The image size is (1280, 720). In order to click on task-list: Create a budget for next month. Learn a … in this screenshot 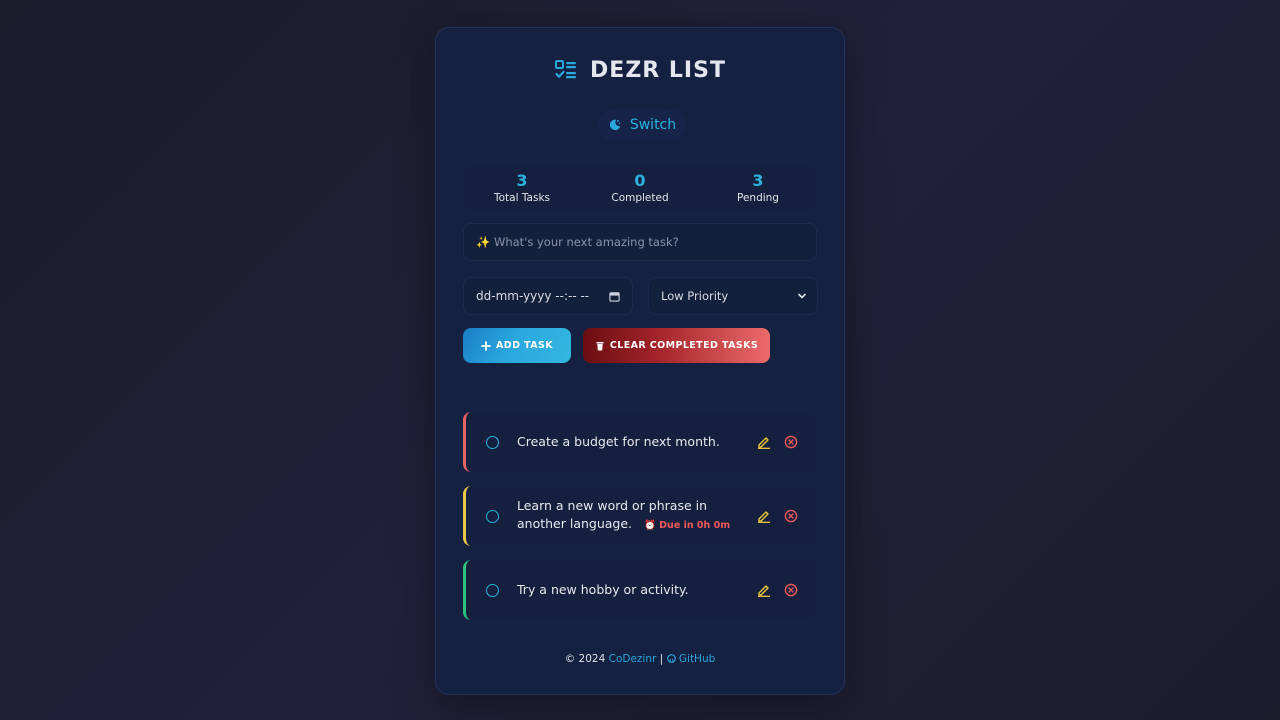, I will do `click(640, 523)`.